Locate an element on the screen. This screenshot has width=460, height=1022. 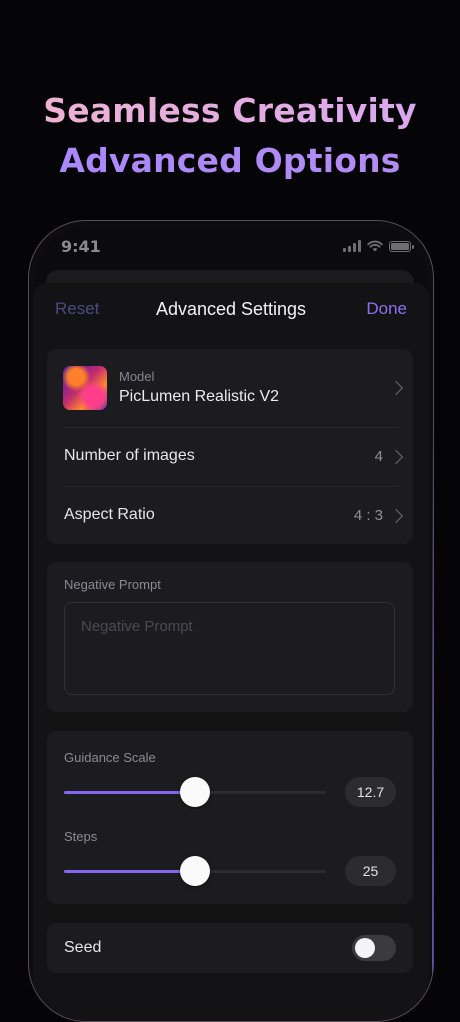
seed-toggle-knob is located at coordinates (365, 948).